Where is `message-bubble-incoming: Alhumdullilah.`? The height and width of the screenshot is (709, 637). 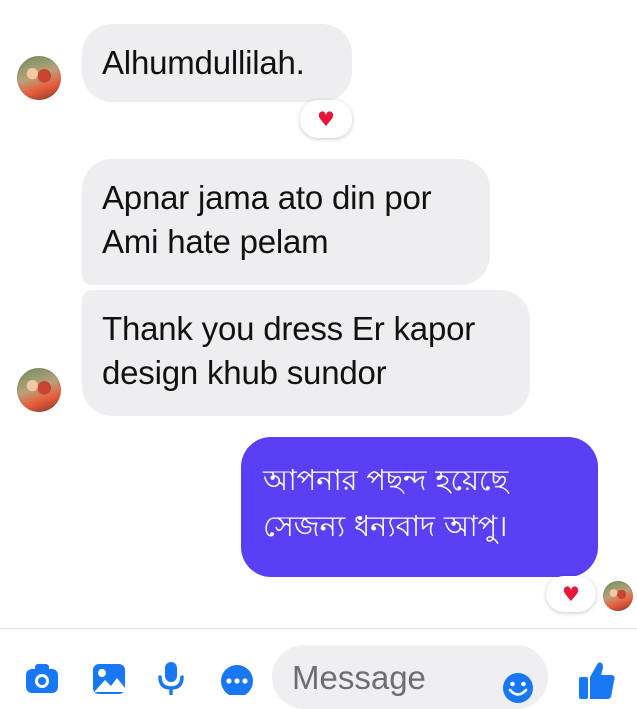 message-bubble-incoming: Alhumdullilah. is located at coordinates (217, 63).